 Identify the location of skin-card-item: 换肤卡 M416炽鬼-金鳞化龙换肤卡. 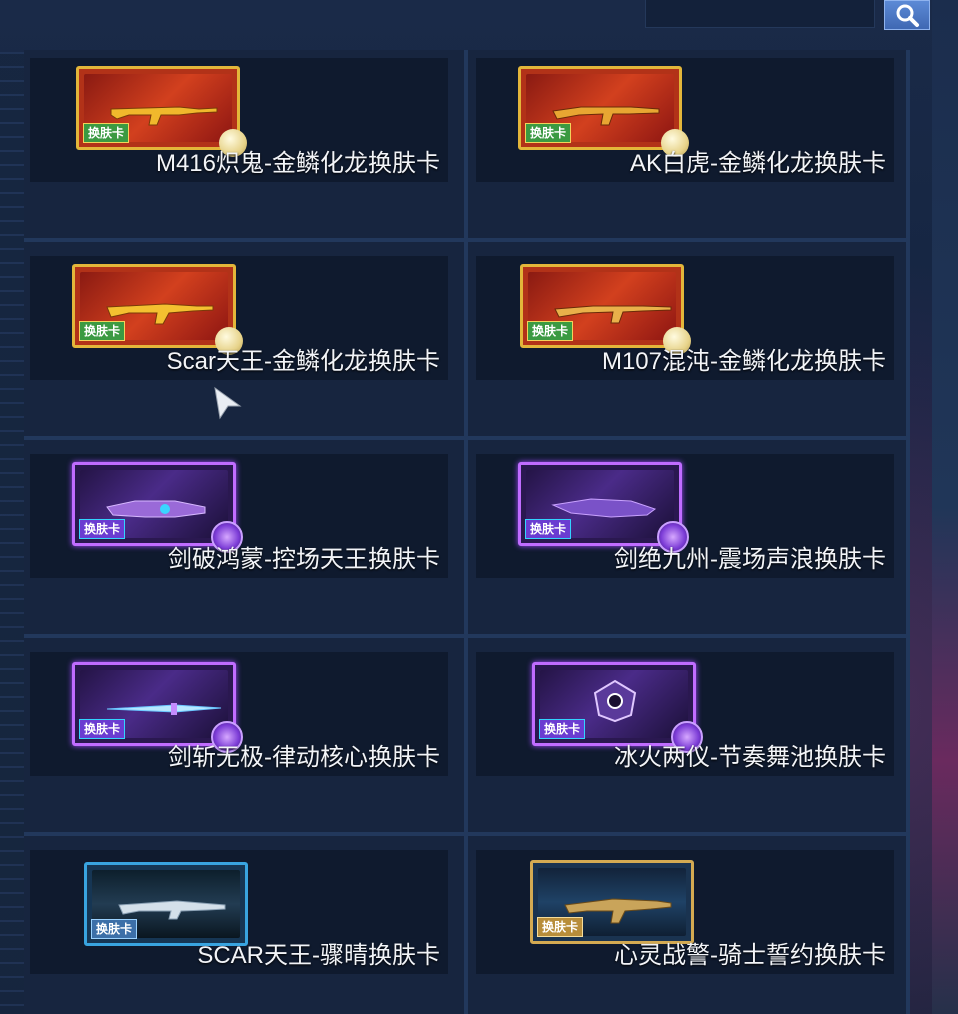
(239, 120).